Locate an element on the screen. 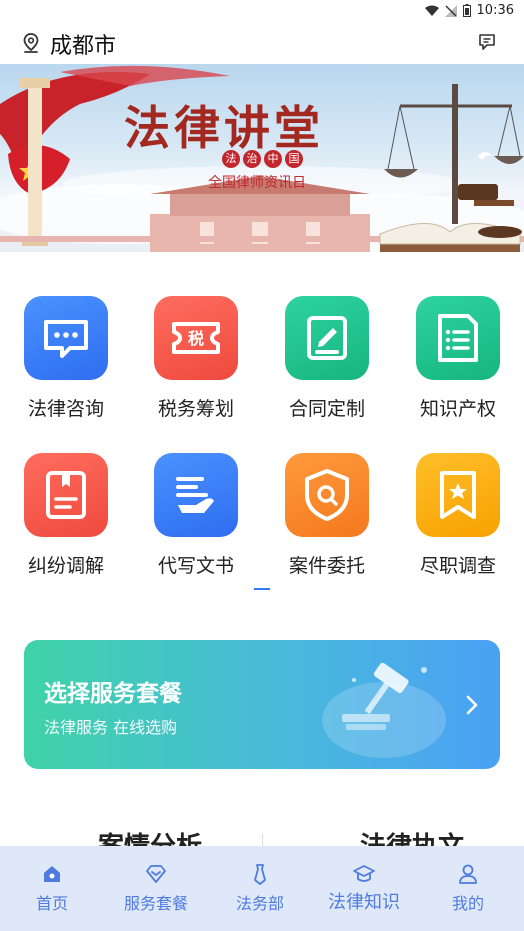  tab-label: 服务套餐 is located at coordinates (155, 903).